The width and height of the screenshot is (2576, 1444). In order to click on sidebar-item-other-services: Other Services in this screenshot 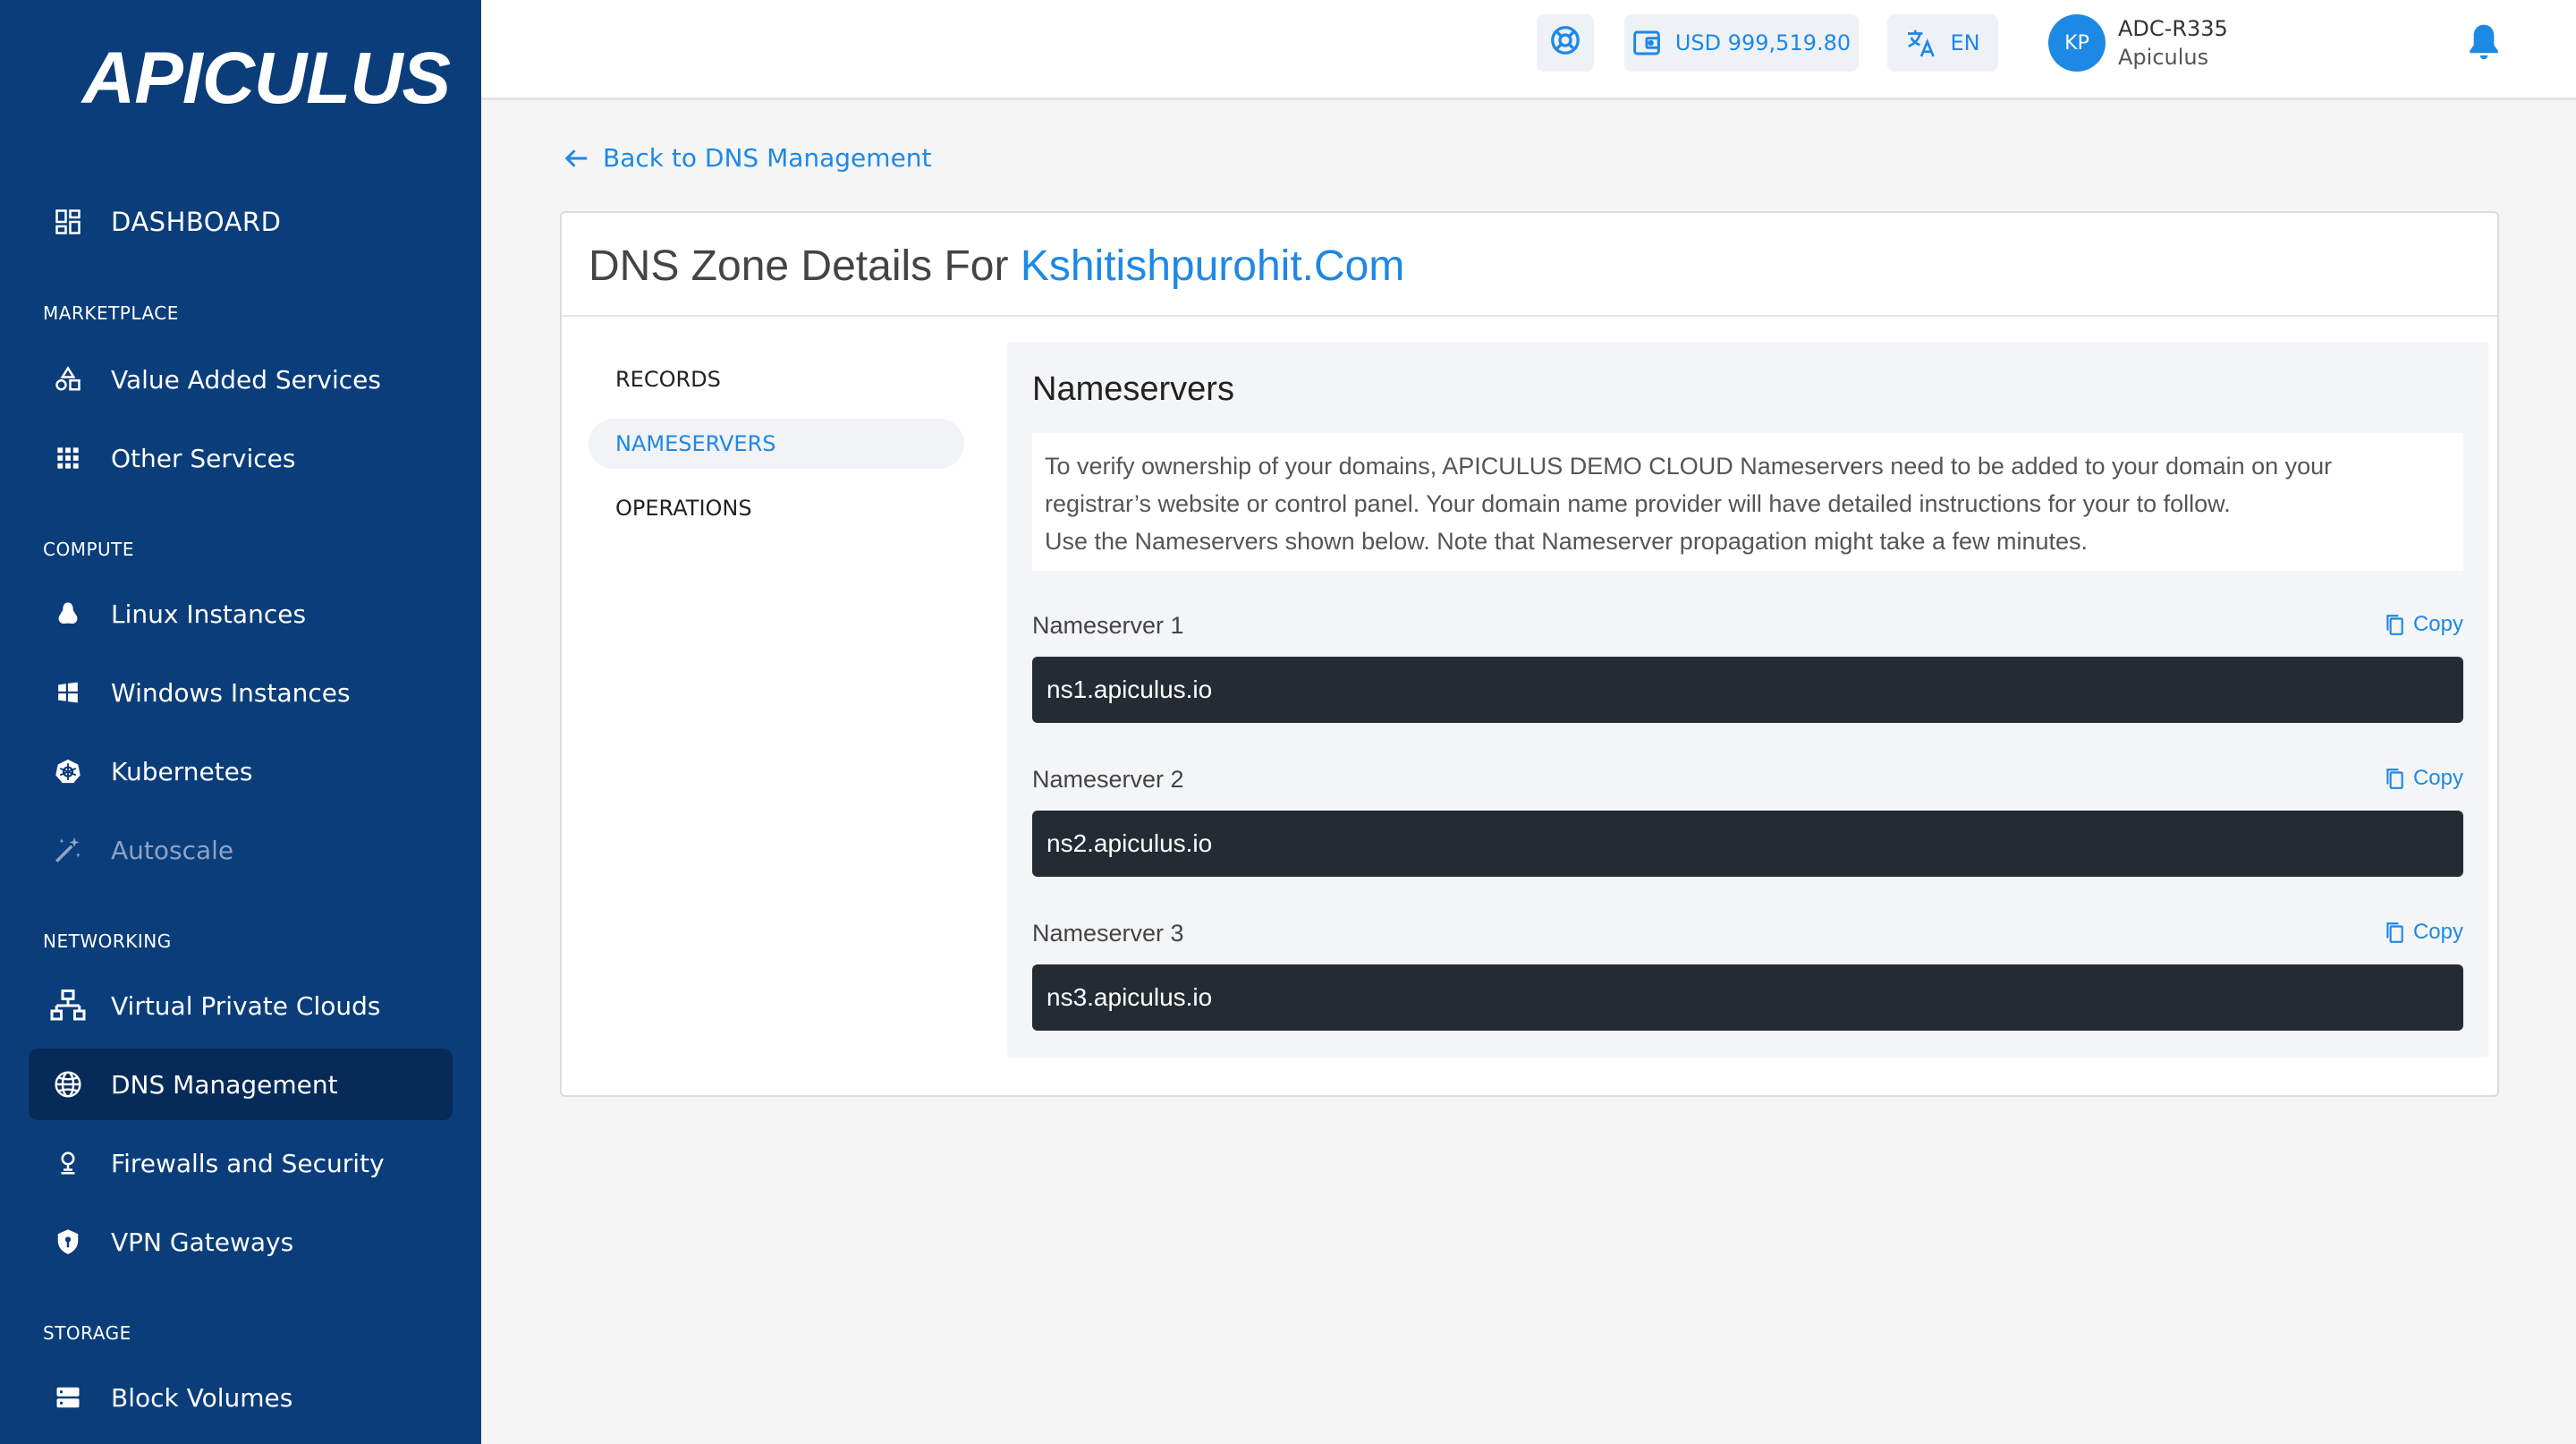, I will do `click(241, 458)`.